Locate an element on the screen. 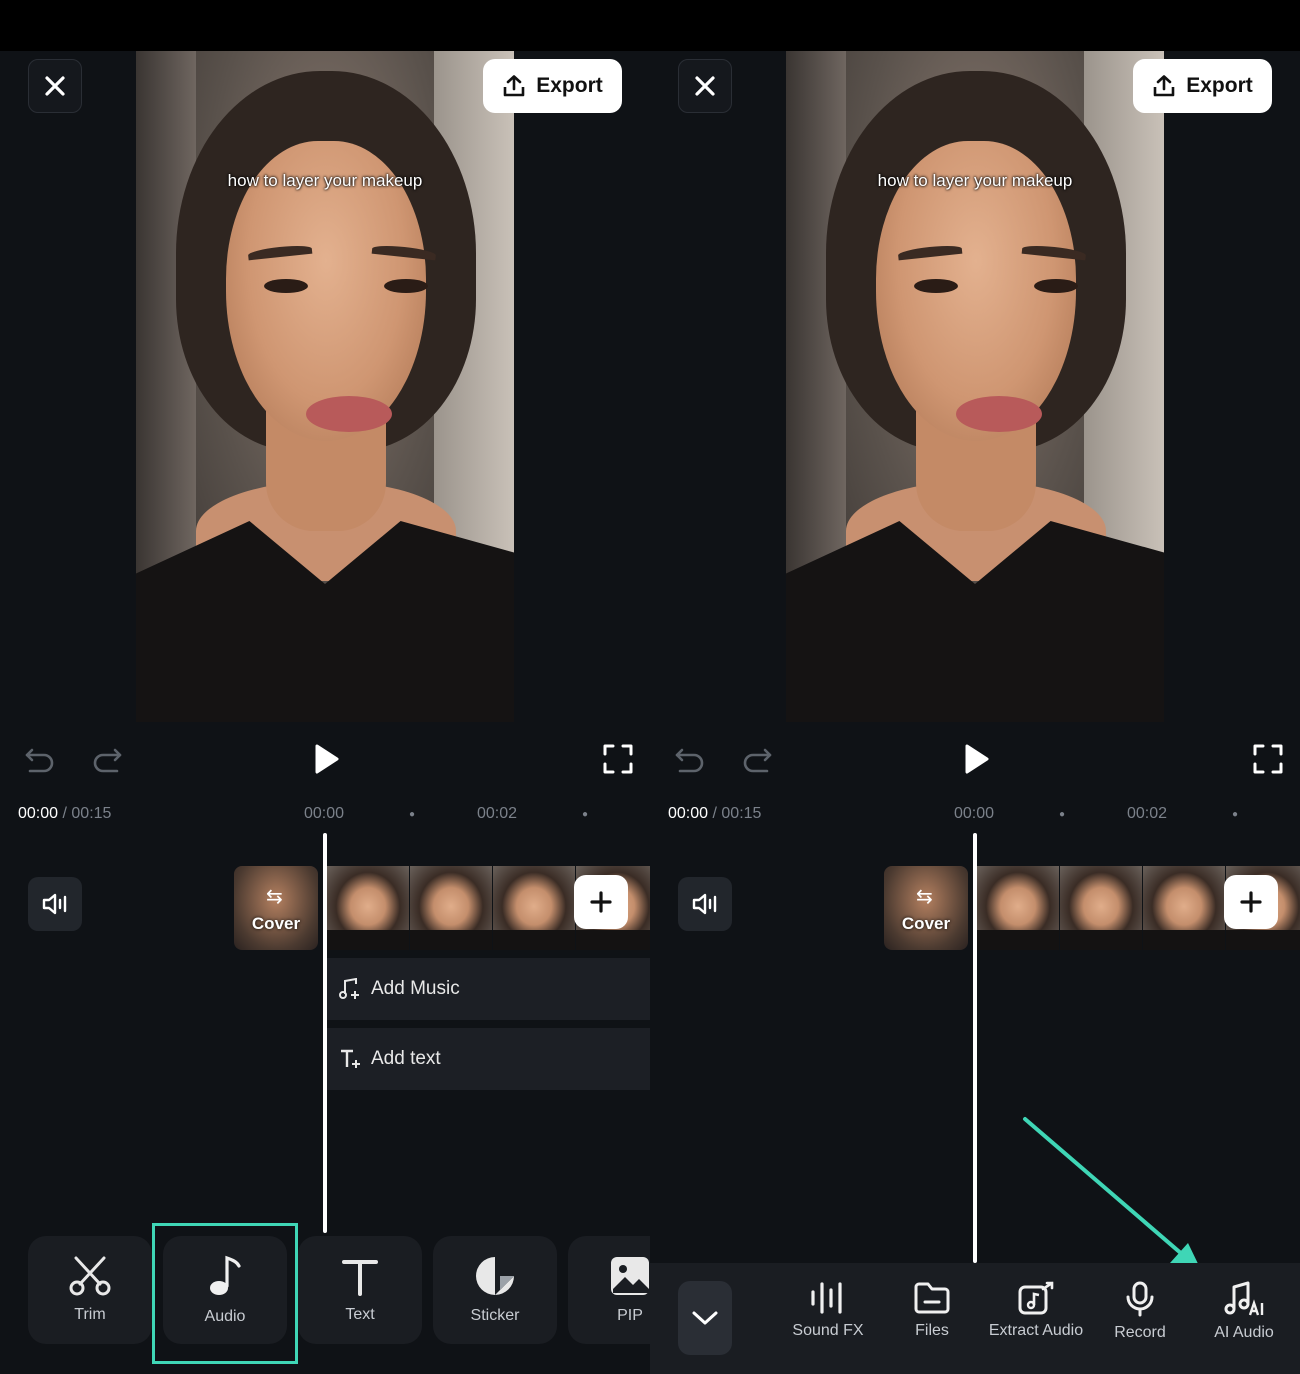 The height and width of the screenshot is (1374, 1300). text-tool: Text is located at coordinates (360, 1290).